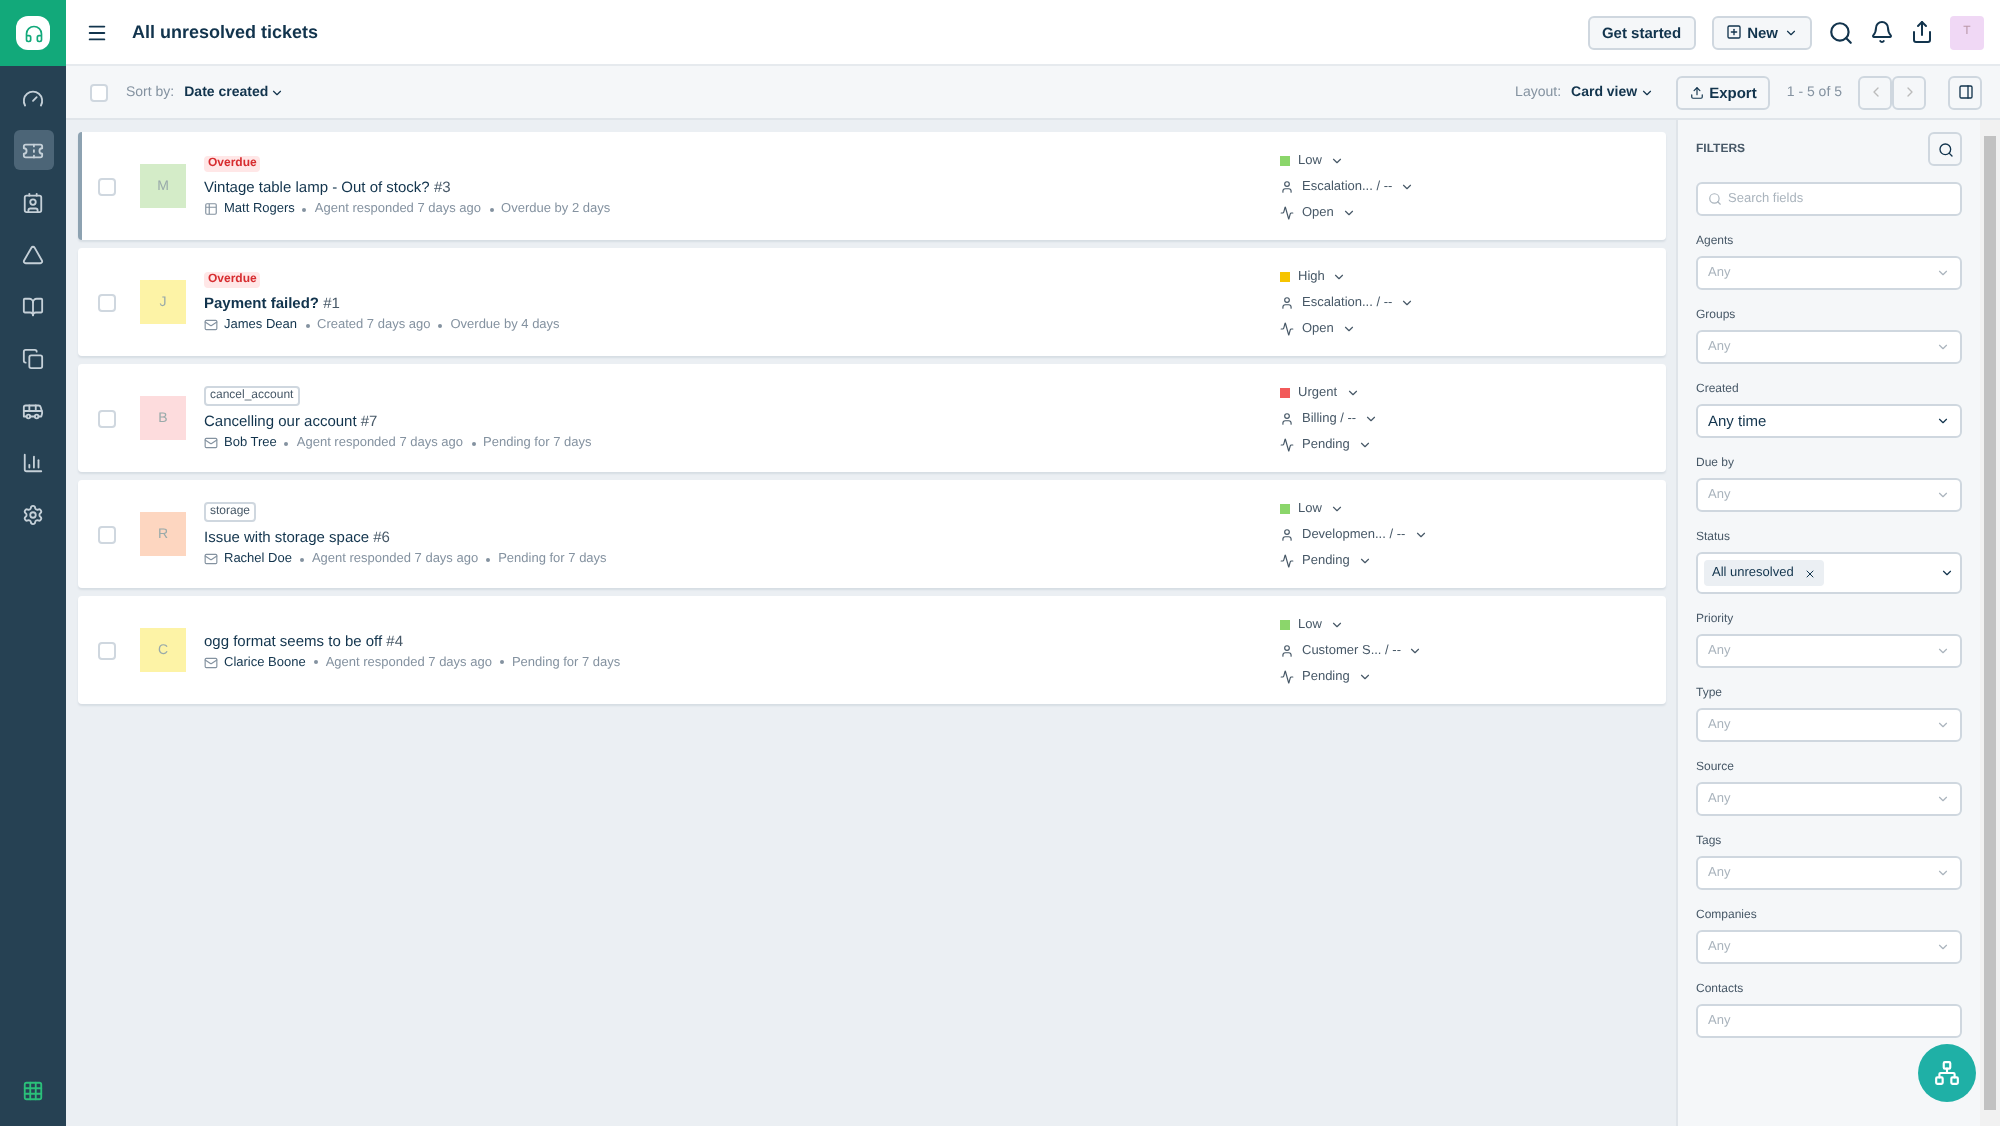 This screenshot has width=2000, height=1126. Describe the element at coordinates (1922, 32) in the screenshot. I see `share-icon` at that location.